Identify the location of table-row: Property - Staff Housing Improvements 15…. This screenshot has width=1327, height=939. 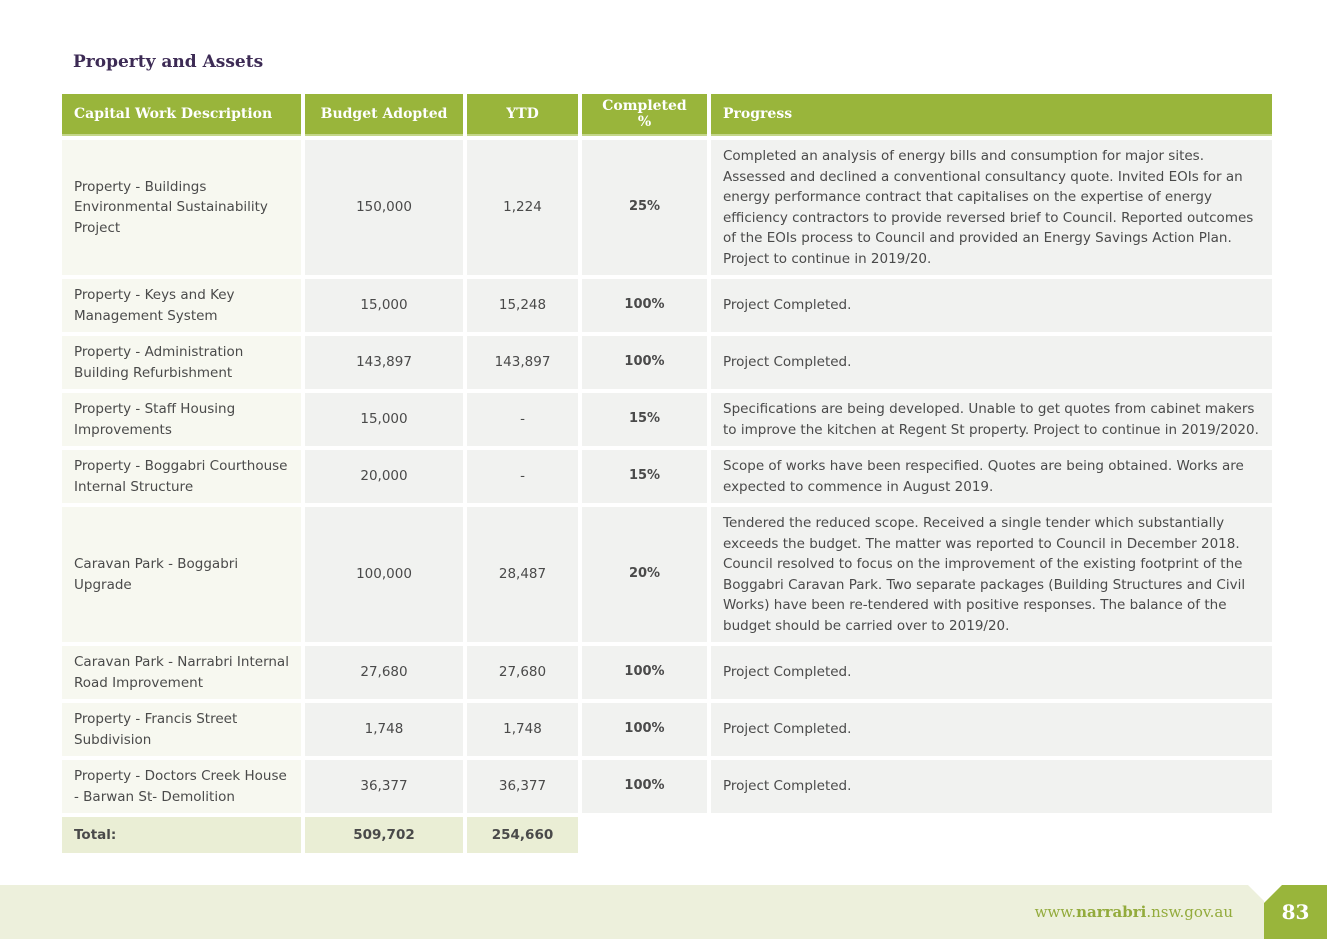
(667, 419).